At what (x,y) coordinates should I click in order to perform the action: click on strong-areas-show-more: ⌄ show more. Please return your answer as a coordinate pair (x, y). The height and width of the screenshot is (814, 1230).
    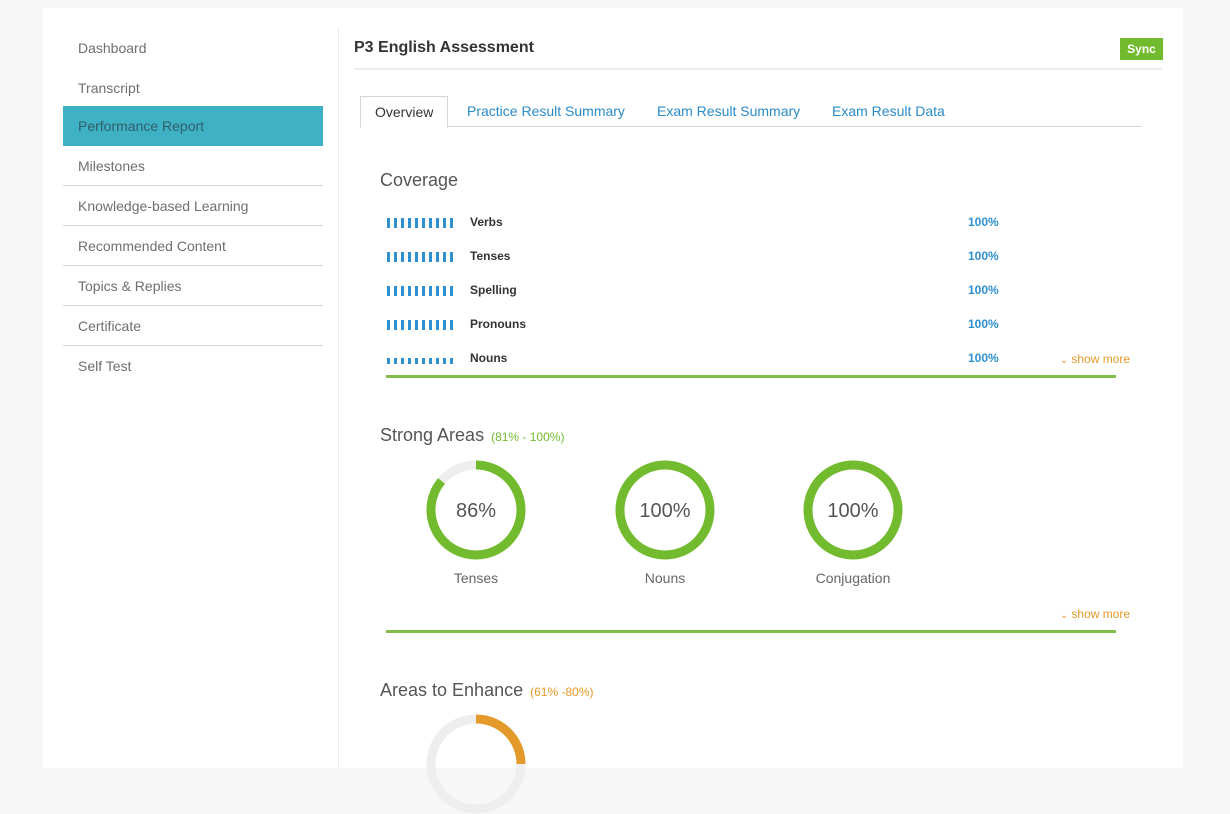
    Looking at the image, I should click on (1095, 614).